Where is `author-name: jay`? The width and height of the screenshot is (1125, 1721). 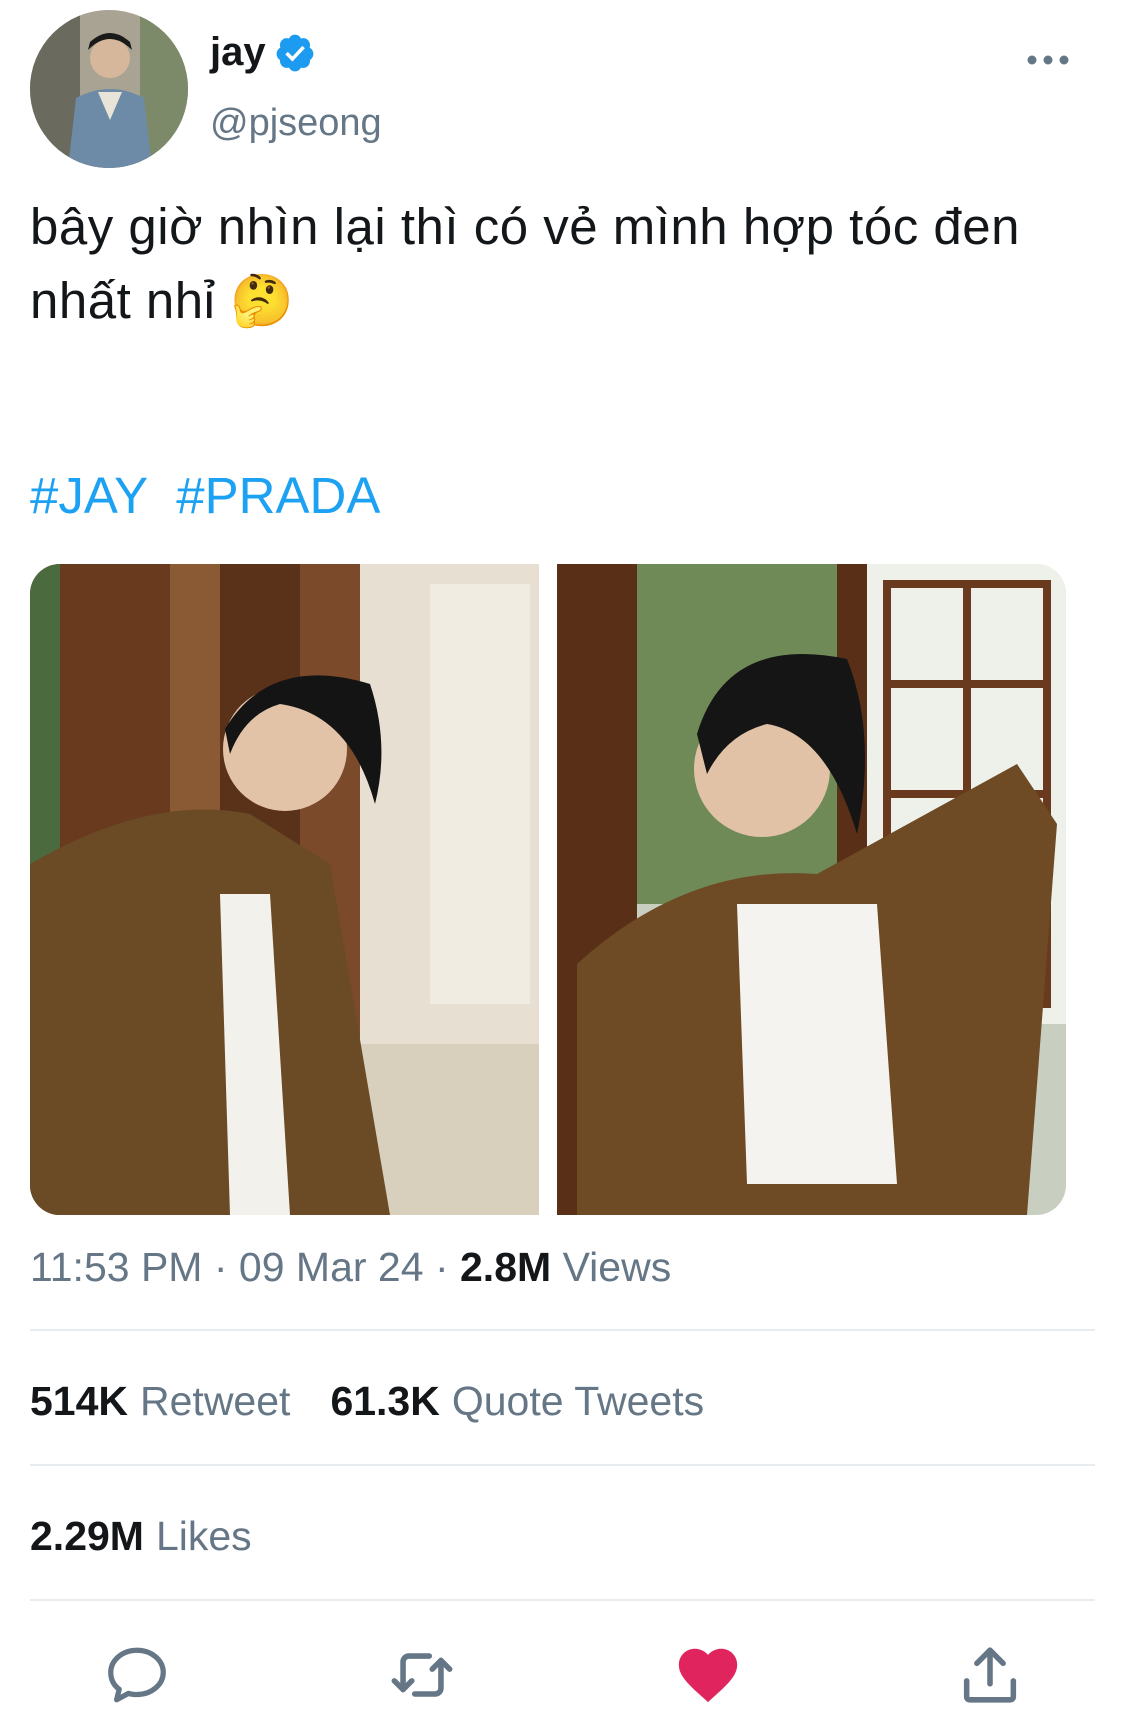 author-name: jay is located at coordinates (238, 52).